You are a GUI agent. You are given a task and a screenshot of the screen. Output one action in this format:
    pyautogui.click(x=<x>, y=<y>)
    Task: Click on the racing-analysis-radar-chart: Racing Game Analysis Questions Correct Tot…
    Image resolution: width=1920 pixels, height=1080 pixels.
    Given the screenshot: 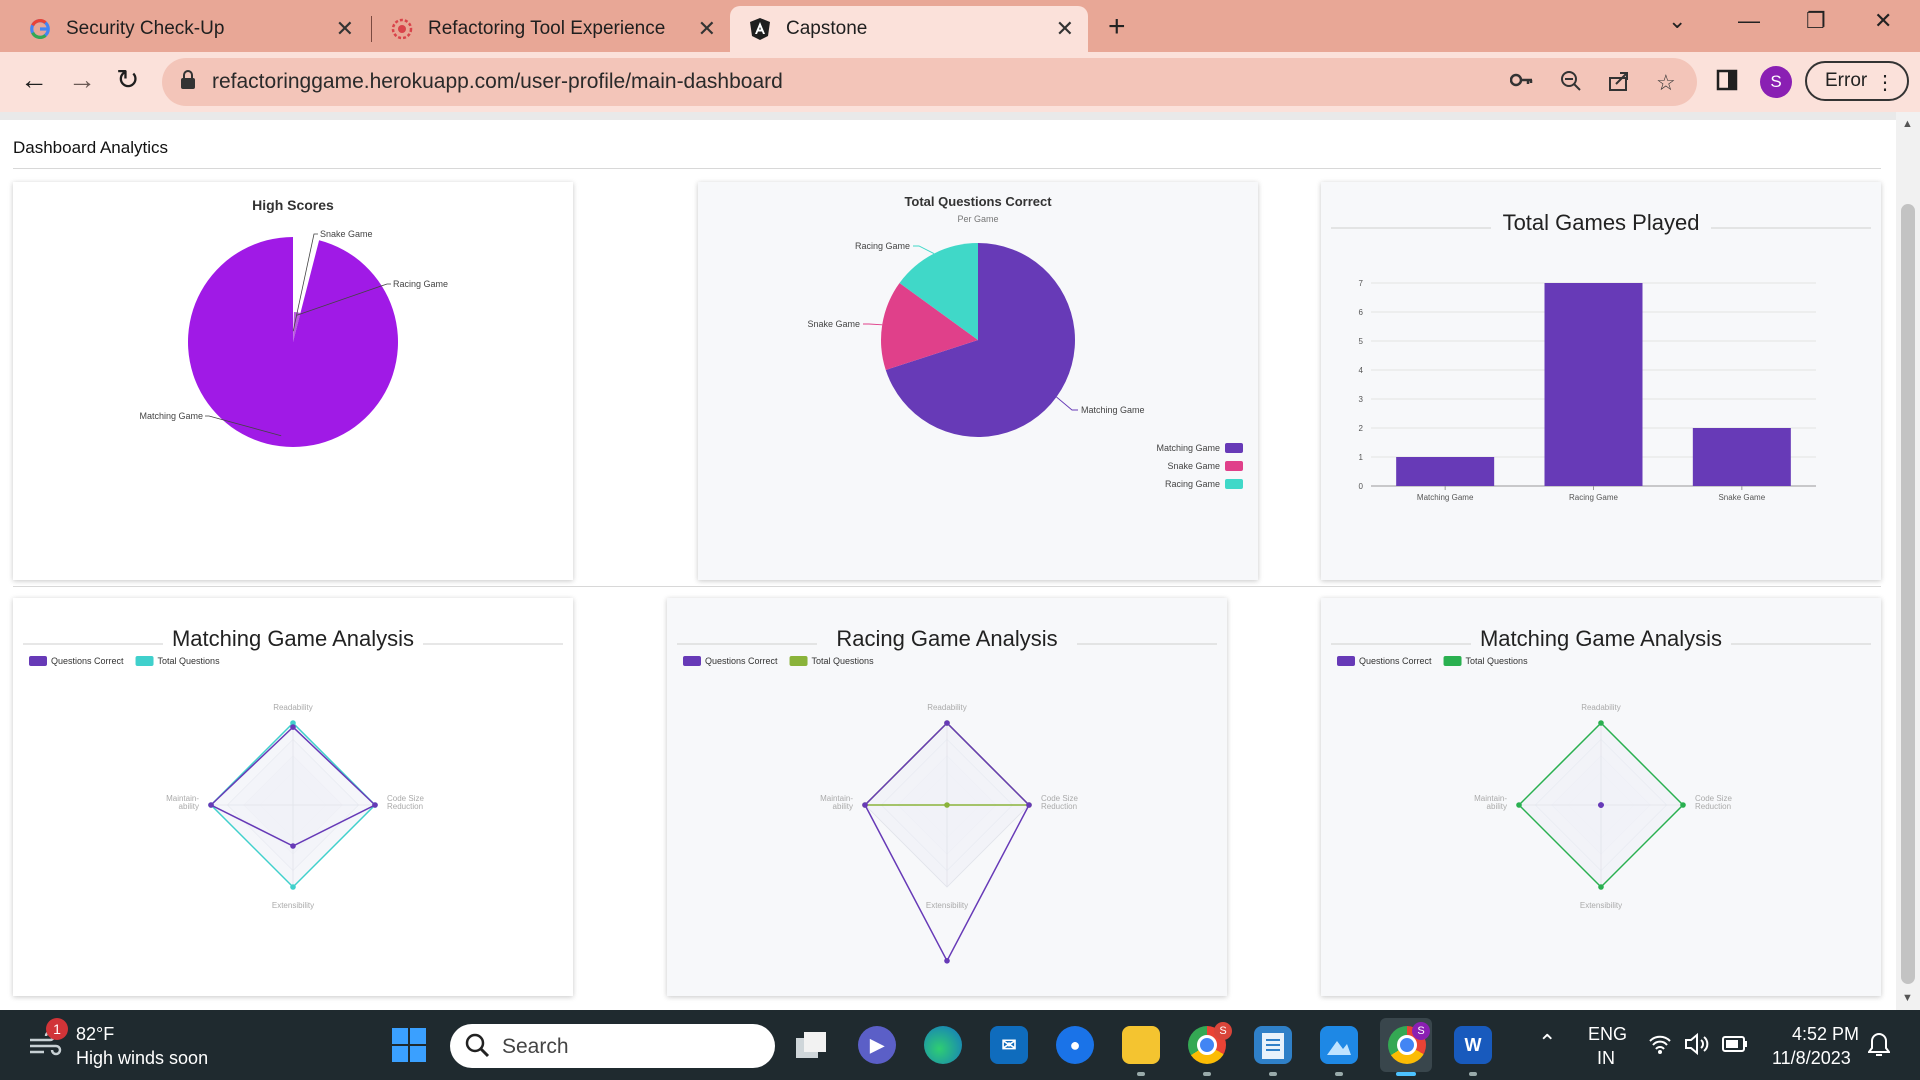 What is the action you would take?
    pyautogui.click(x=947, y=794)
    